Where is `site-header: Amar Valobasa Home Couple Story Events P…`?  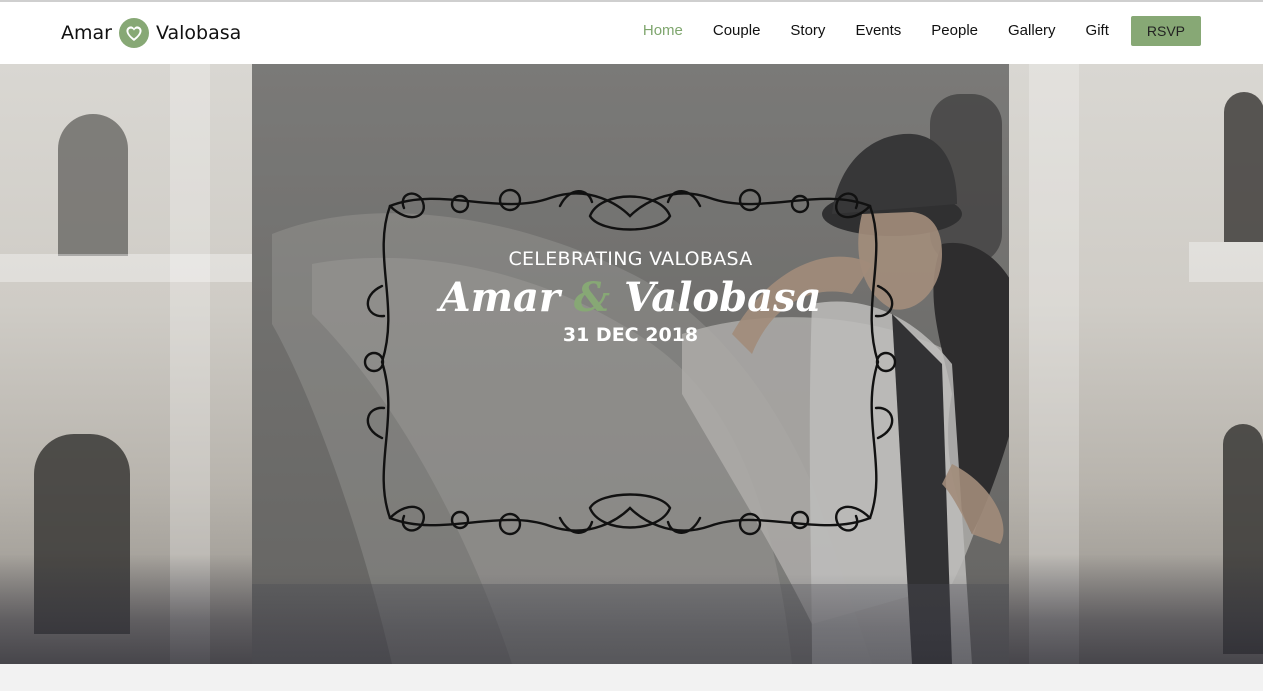 site-header: Amar Valobasa Home Couple Story Events P… is located at coordinates (631, 33).